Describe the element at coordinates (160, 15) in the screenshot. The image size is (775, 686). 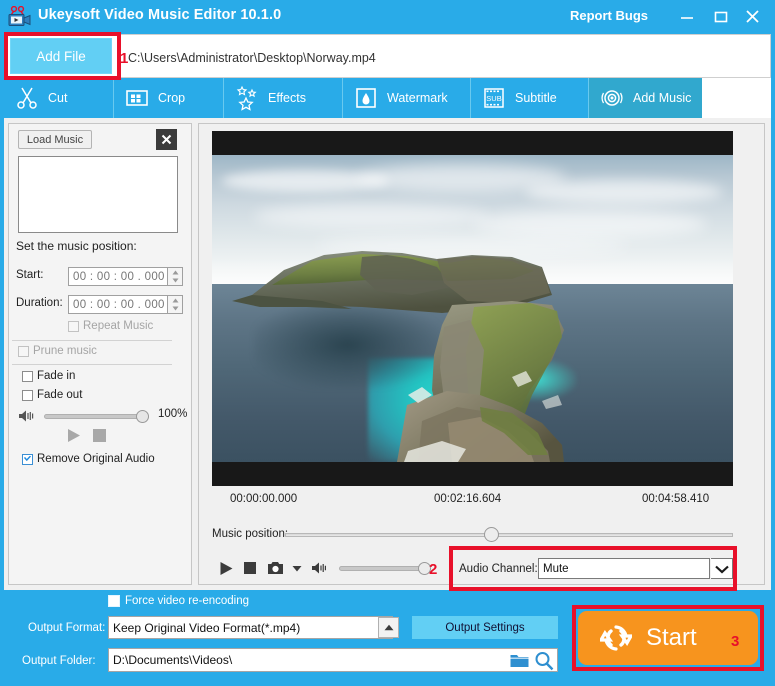
I see `window-title: Ukeysoft Video Music Editor 10.1.0` at that location.